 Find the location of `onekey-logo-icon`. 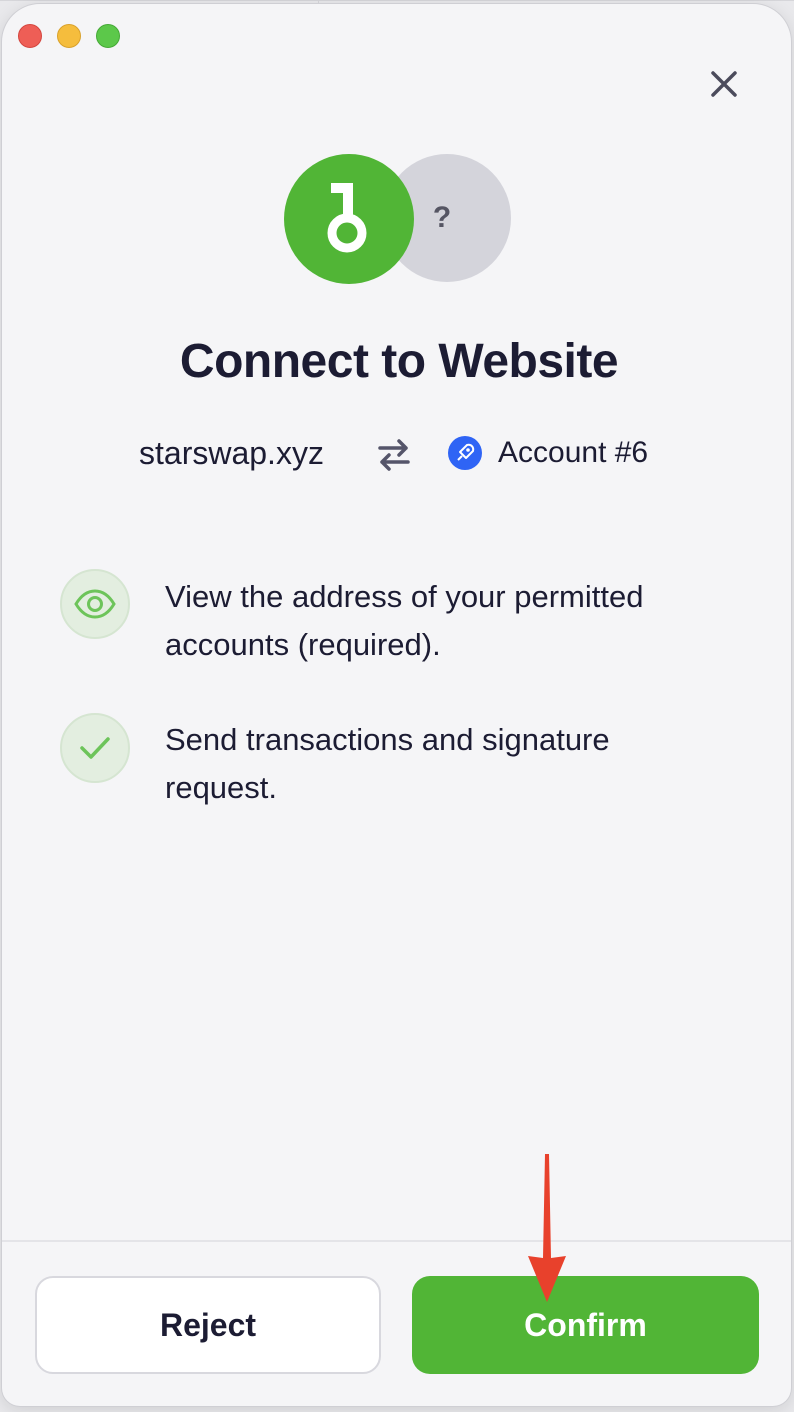

onekey-logo-icon is located at coordinates (347, 218).